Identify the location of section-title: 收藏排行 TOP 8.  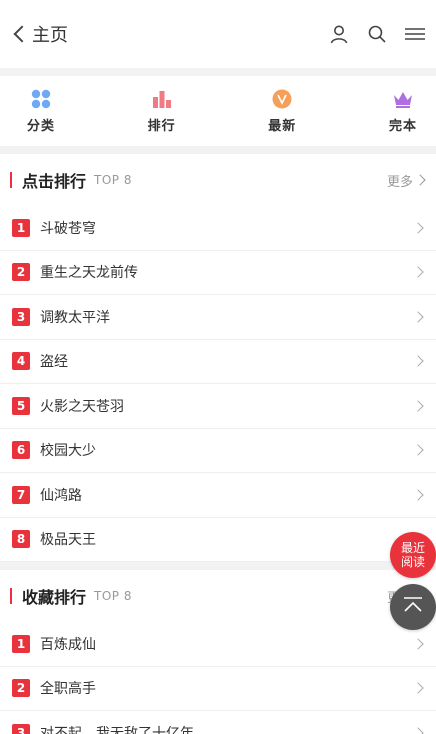
(71, 596).